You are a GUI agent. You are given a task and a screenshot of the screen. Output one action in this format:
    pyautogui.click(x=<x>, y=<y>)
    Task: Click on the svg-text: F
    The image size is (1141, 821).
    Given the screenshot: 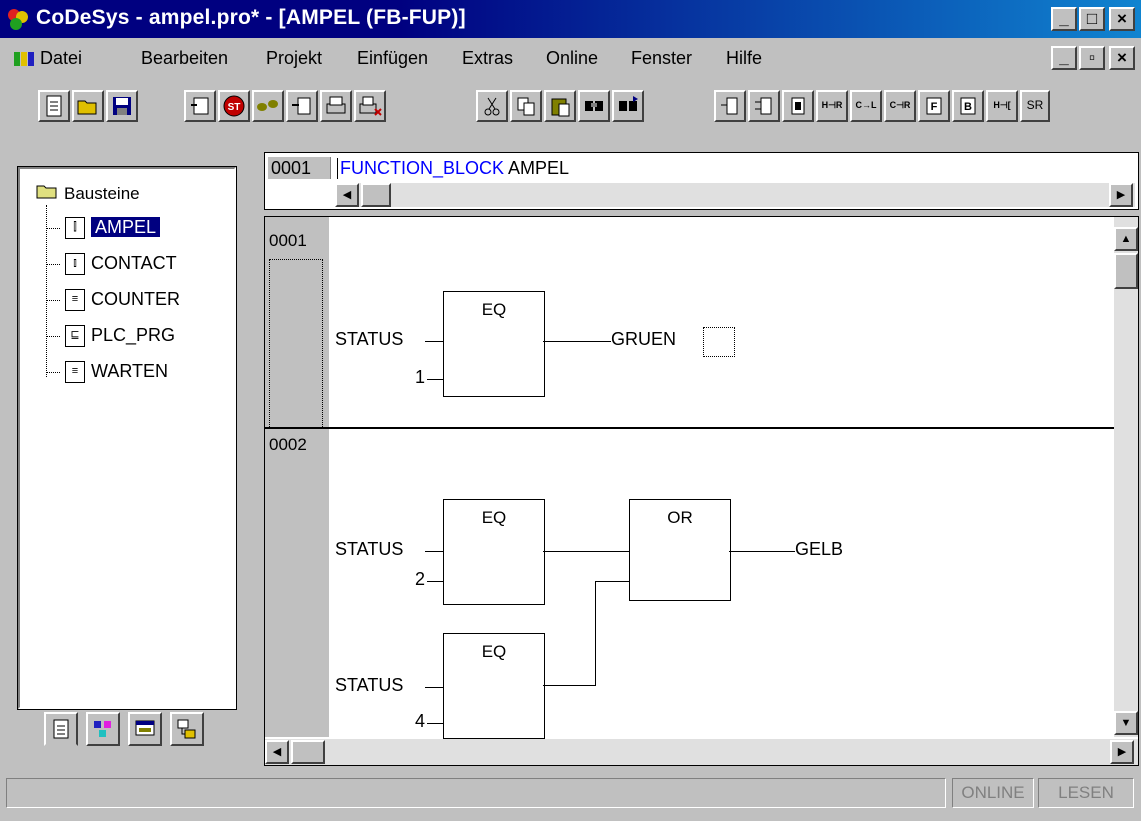 What is the action you would take?
    pyautogui.click(x=934, y=107)
    